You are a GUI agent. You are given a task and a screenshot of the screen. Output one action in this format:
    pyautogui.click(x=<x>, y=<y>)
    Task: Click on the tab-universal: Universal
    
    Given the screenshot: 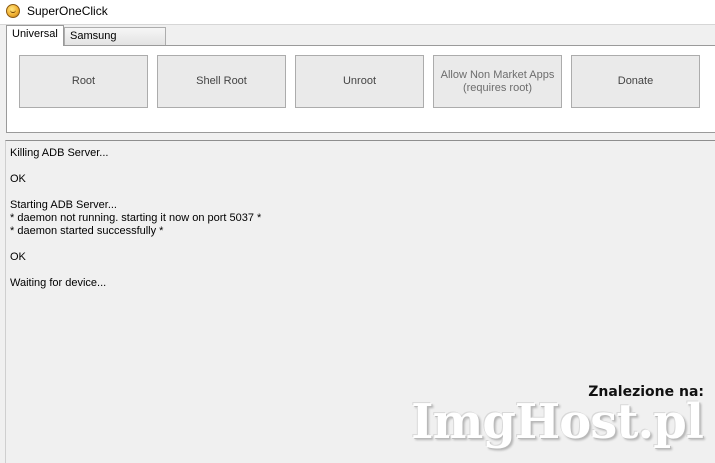 What is the action you would take?
    pyautogui.click(x=35, y=35)
    